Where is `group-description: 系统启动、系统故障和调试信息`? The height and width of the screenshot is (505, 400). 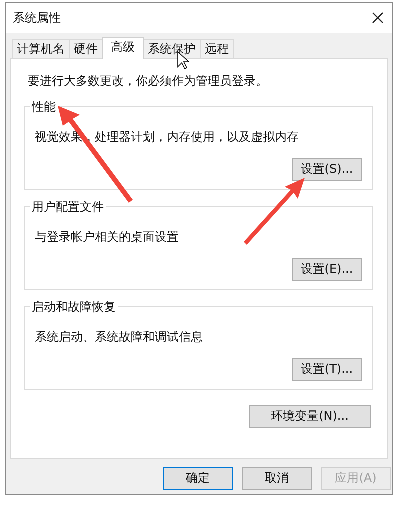 group-description: 系统启动、系统故障和调试信息 is located at coordinates (119, 337).